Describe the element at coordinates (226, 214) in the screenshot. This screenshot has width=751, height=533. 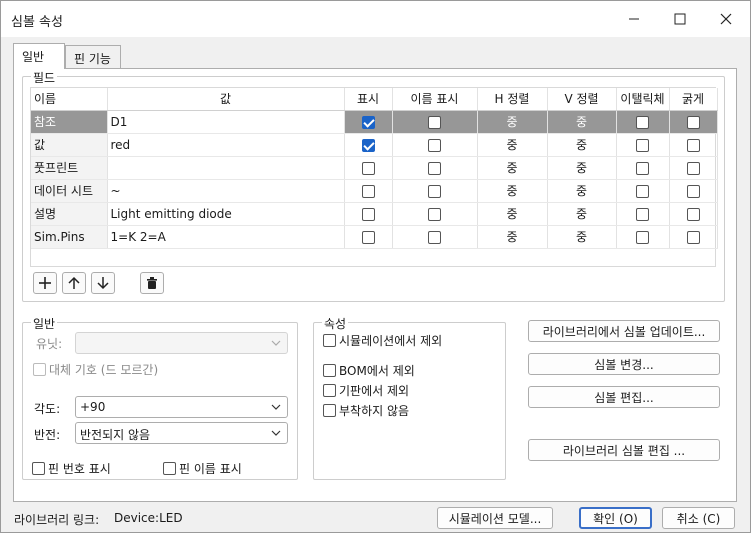
I see `field-value-cell: Light emitting diode` at that location.